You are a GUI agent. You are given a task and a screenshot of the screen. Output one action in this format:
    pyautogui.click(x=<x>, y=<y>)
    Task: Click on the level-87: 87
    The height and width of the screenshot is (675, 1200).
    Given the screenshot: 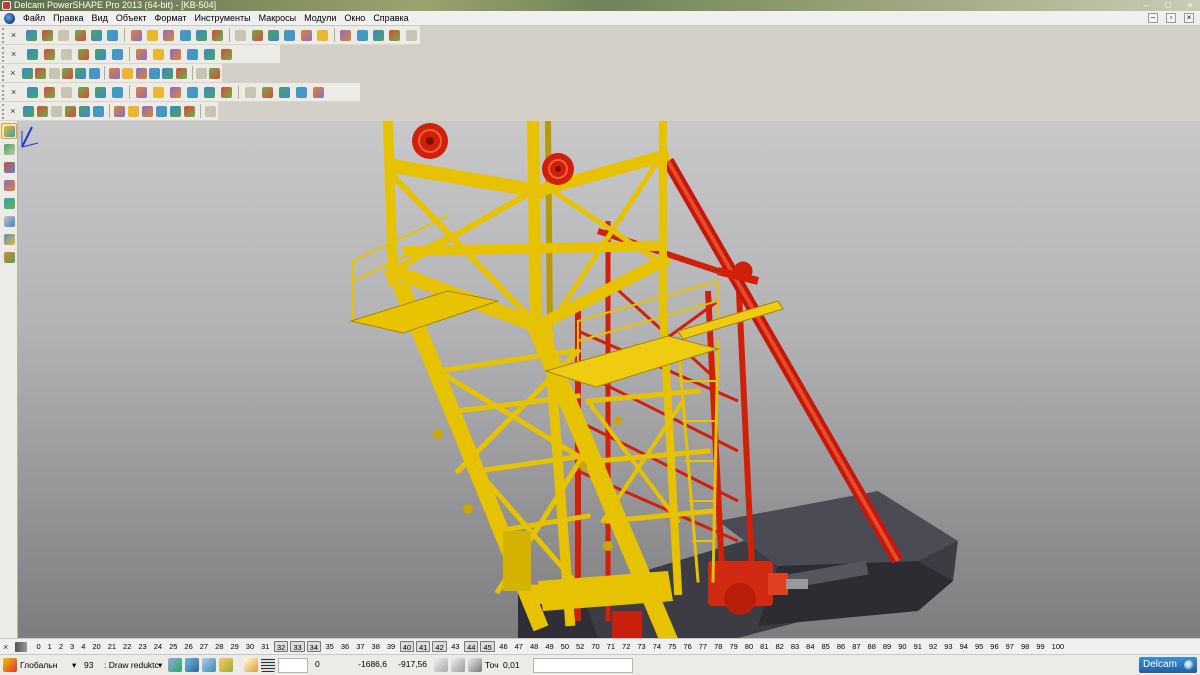 What is the action you would take?
    pyautogui.click(x=856, y=646)
    